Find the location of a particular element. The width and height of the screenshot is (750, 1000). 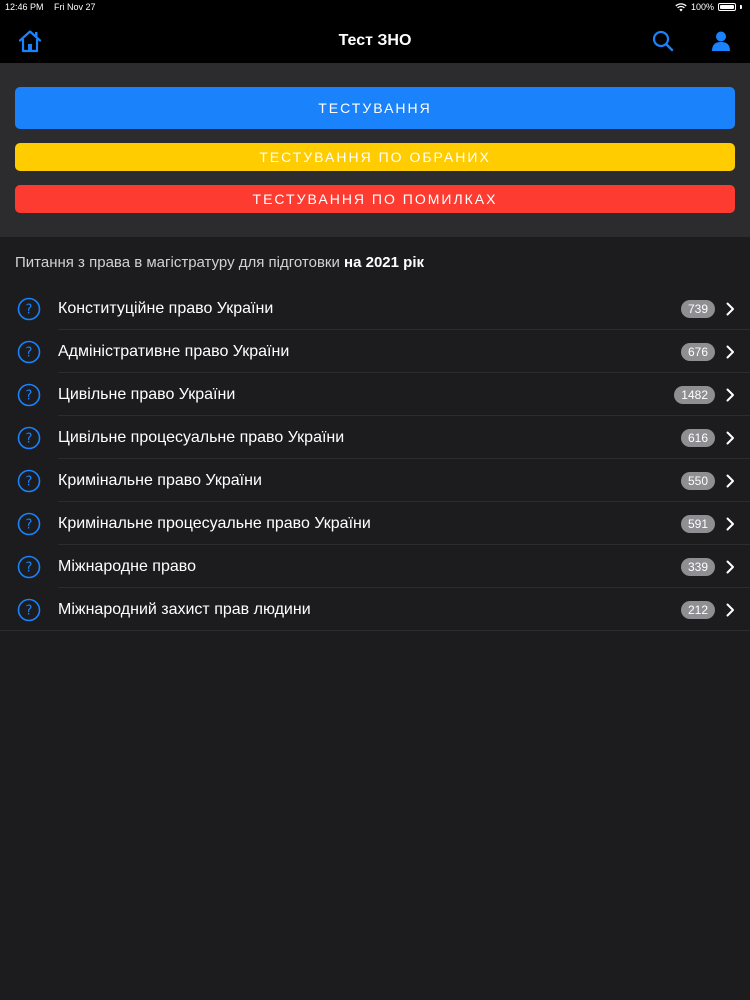

list-item-criminal: ? Кримінальне право України 550 is located at coordinates (375, 480).